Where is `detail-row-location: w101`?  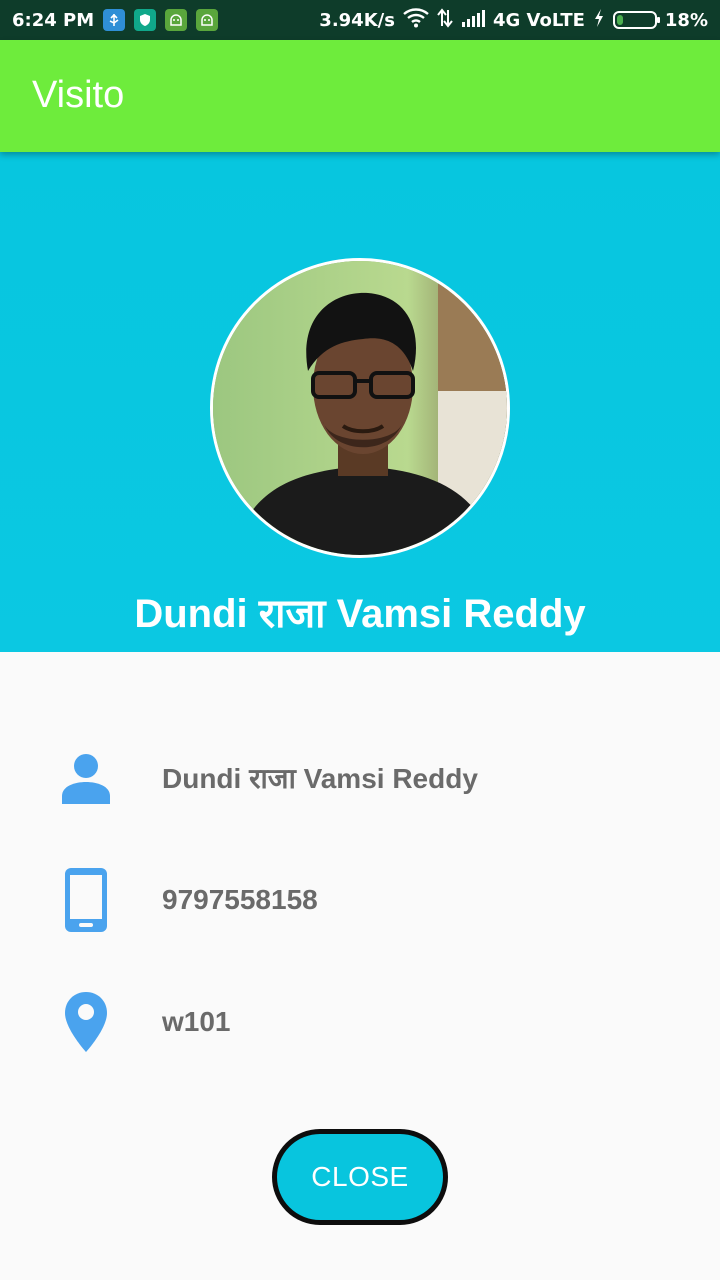
detail-row-location: w101 is located at coordinates (360, 1022).